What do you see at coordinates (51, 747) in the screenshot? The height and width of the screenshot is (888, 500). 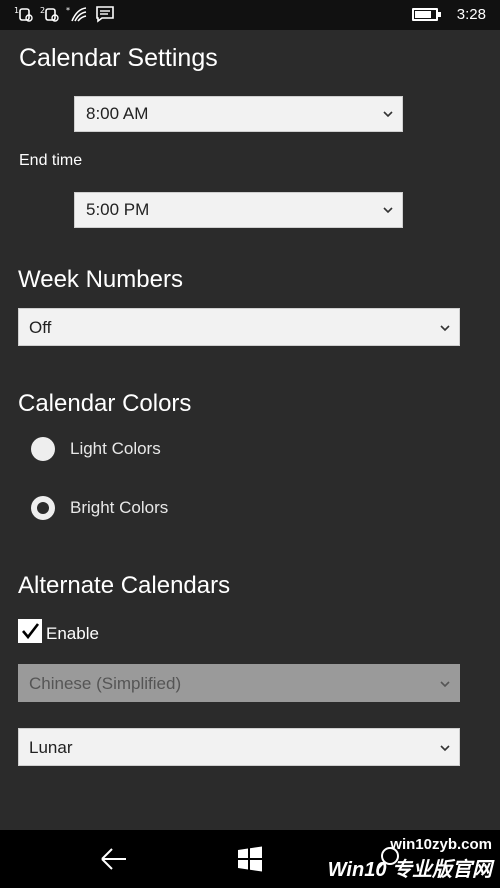 I see `calendar-type-value: Lunar` at bounding box center [51, 747].